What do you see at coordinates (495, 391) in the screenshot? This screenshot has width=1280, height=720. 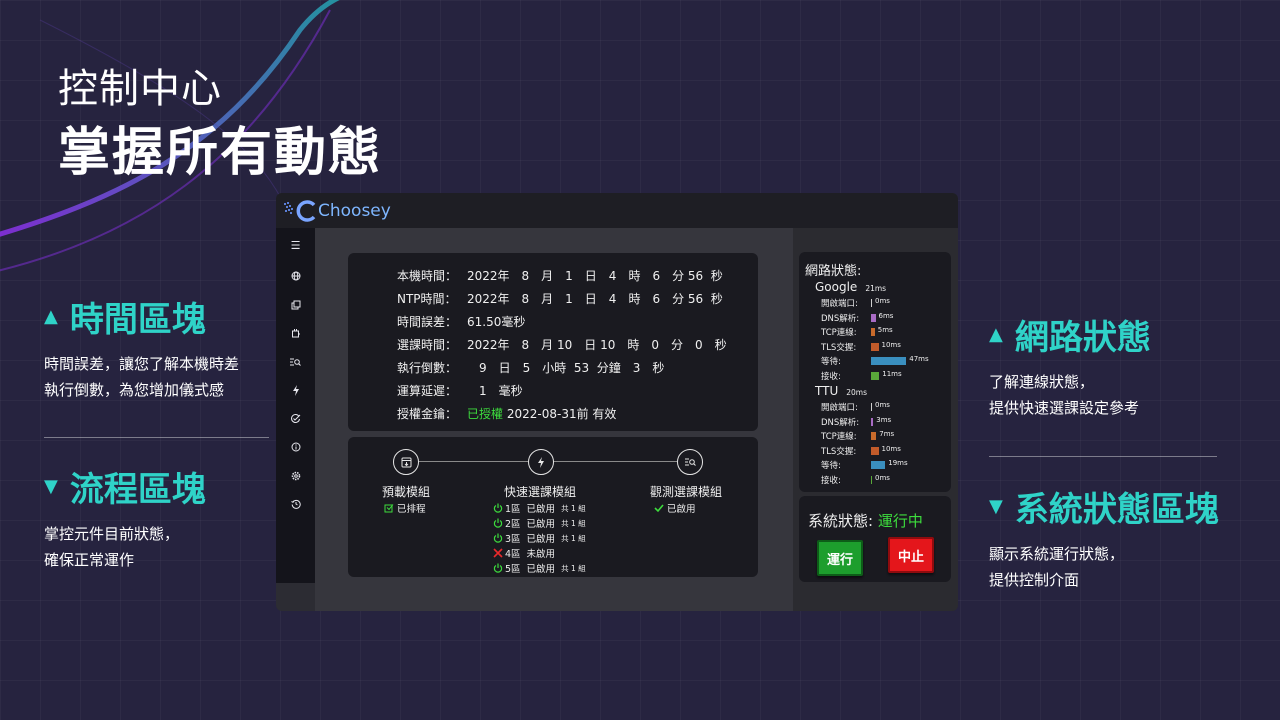 I see `row-value: 1 毫秒` at bounding box center [495, 391].